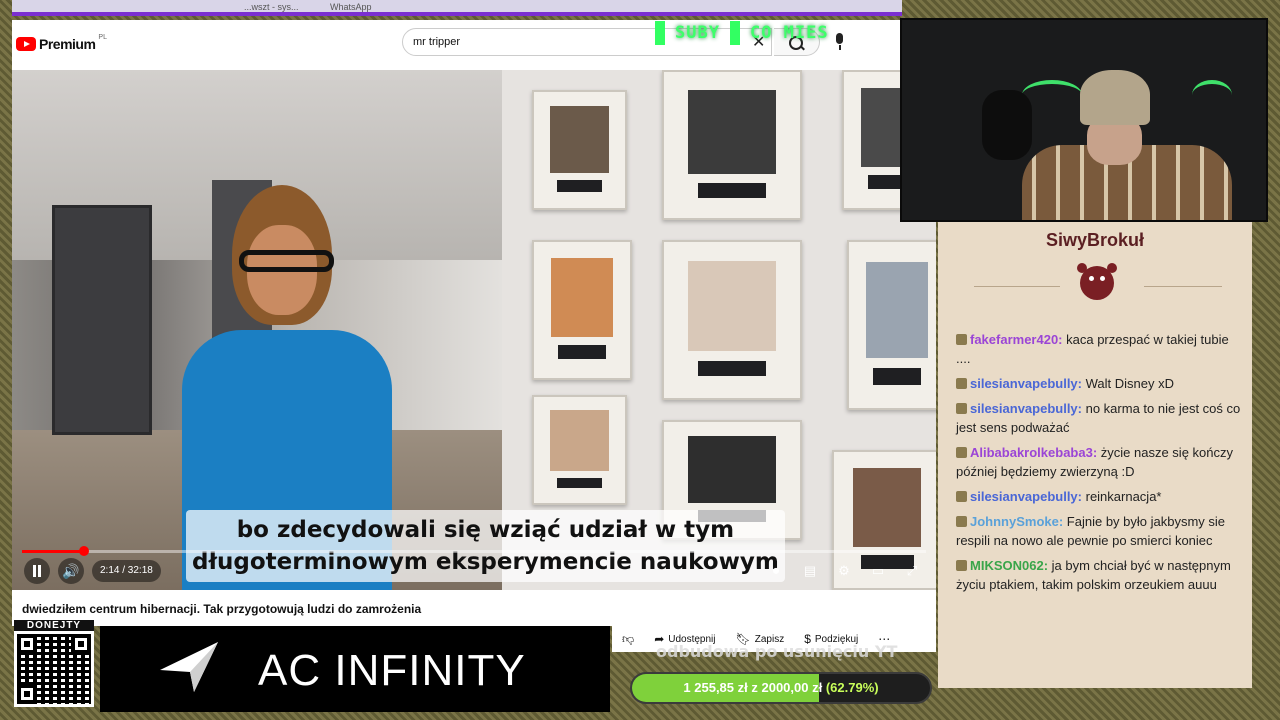  I want to click on streamer-webcam, so click(1084, 120).